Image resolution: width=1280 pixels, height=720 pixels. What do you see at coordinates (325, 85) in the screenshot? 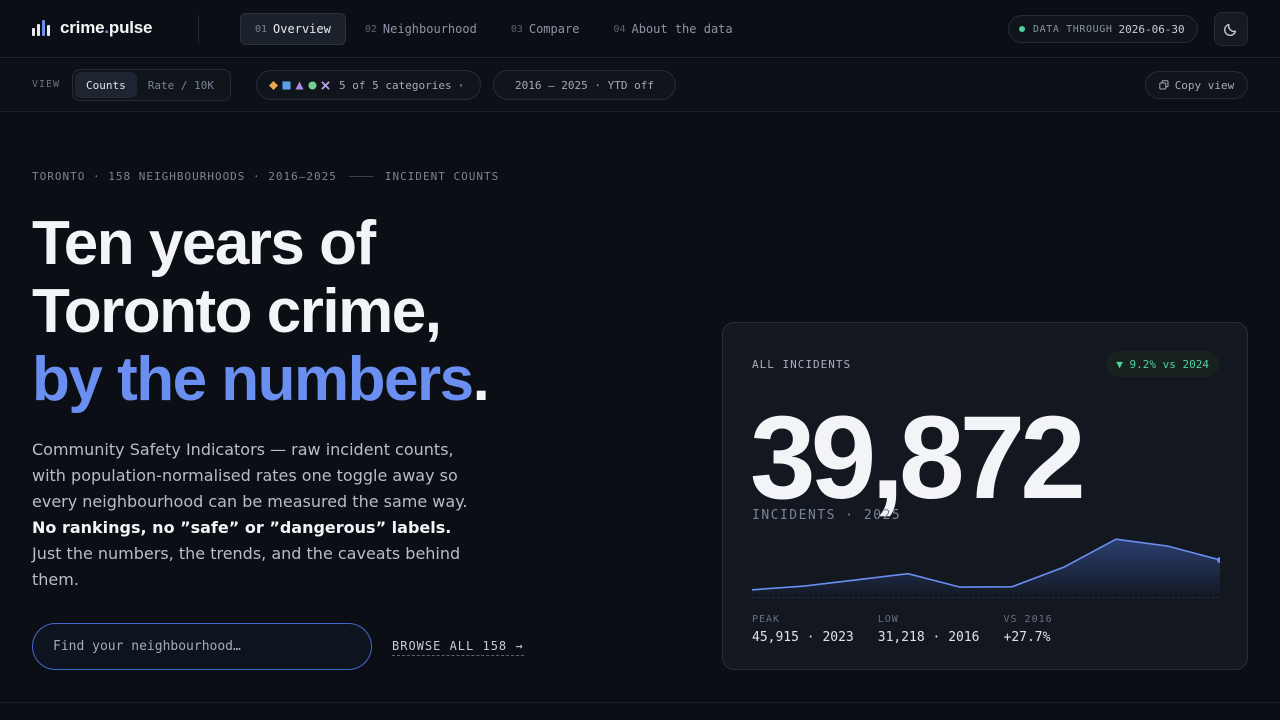
I see `cross-icon` at bounding box center [325, 85].